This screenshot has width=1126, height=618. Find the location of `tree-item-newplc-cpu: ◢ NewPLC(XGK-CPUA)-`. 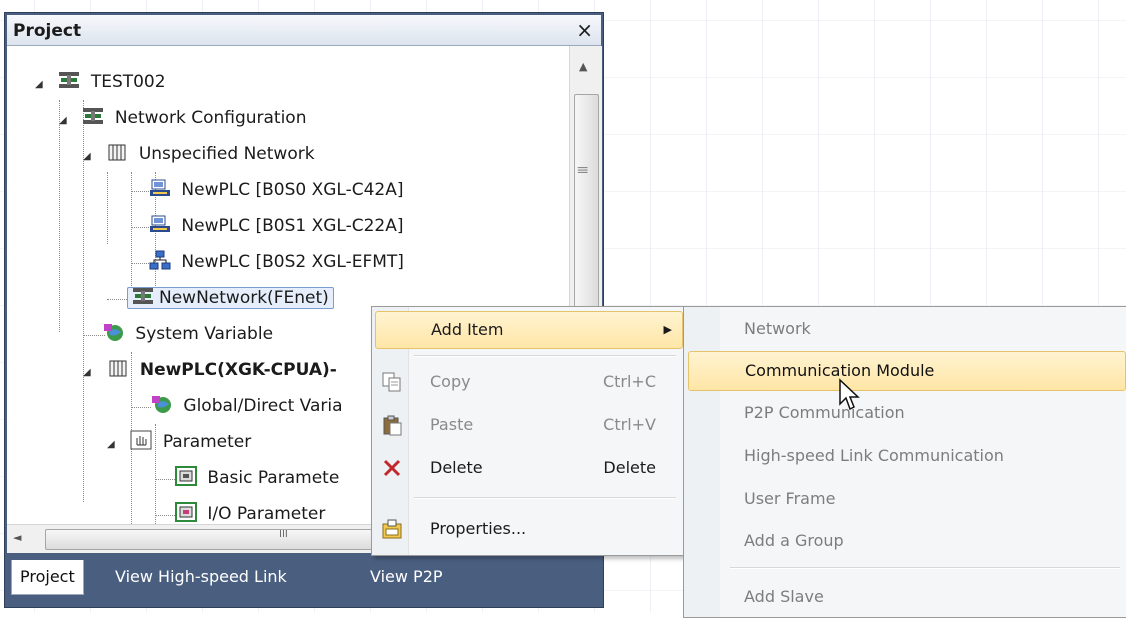

tree-item-newplc-cpu: ◢ NewPLC(XGK-CPUA)- is located at coordinates (210, 370).